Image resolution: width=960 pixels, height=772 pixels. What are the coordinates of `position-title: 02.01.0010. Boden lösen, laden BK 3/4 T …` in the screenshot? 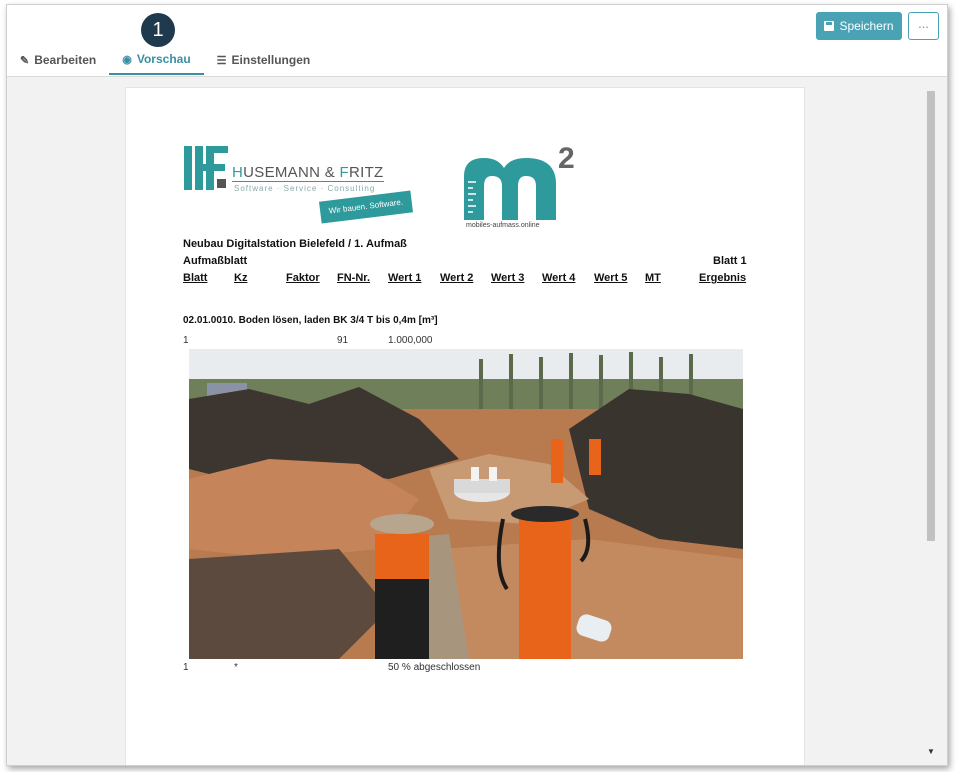 It's located at (310, 320).